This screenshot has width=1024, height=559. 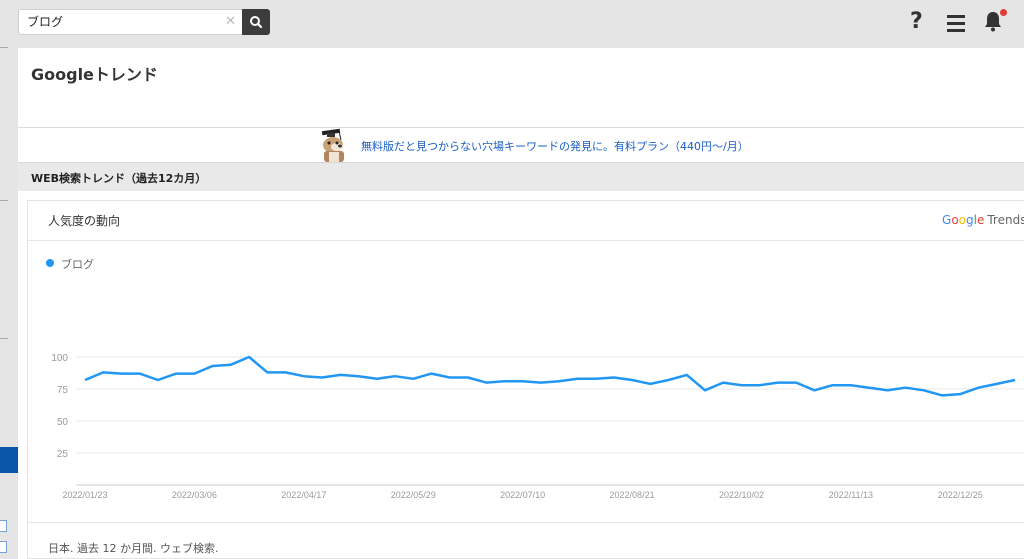 I want to click on google-trends-logo: Google Trends, so click(x=983, y=220).